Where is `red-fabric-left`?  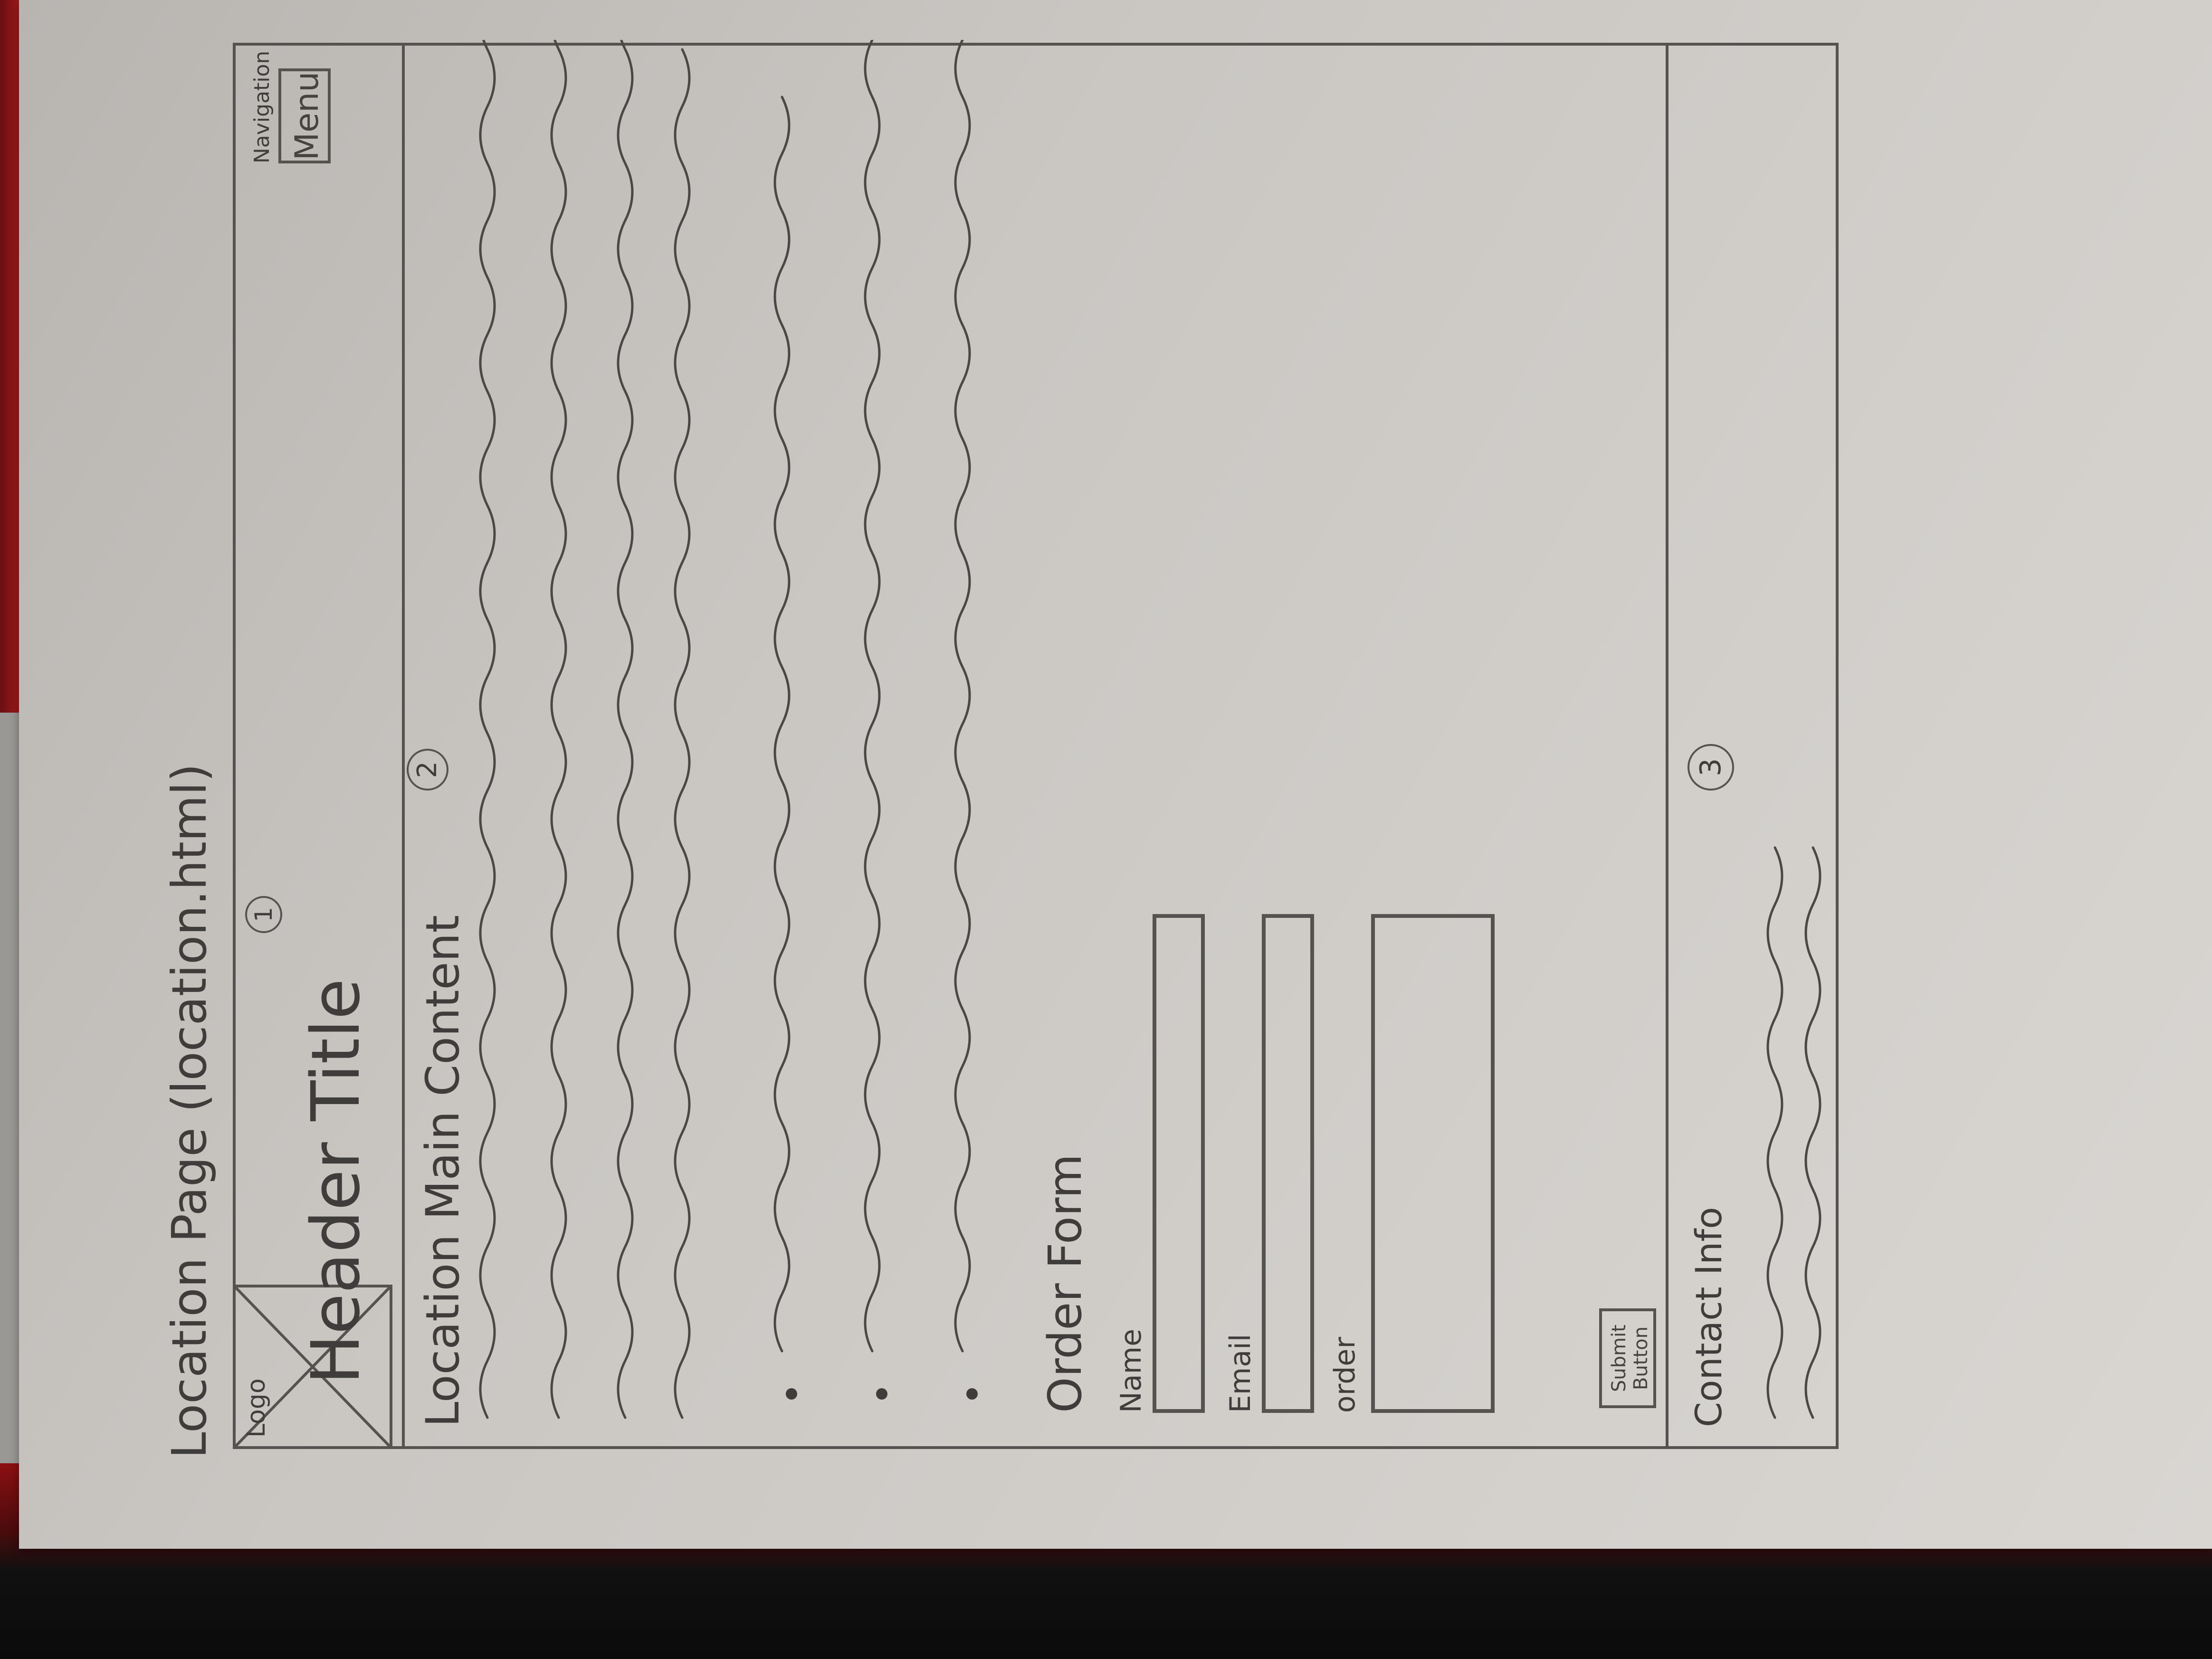
red-fabric-left is located at coordinates (10, 356).